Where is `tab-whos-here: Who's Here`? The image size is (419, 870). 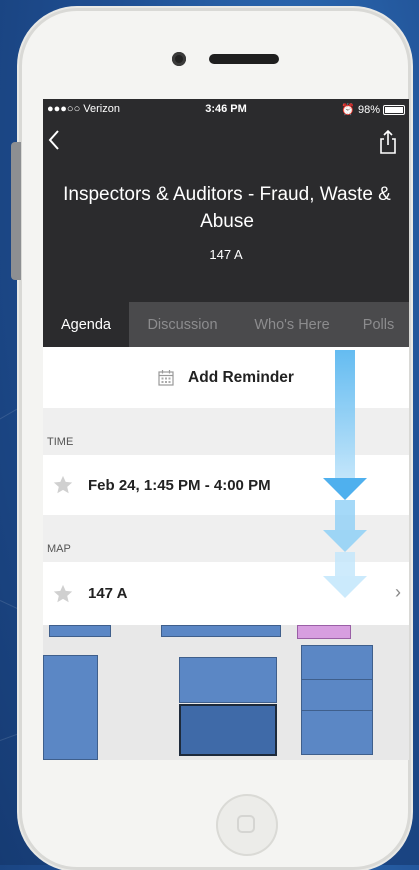
tab-whos-here: Who's Here is located at coordinates (292, 324).